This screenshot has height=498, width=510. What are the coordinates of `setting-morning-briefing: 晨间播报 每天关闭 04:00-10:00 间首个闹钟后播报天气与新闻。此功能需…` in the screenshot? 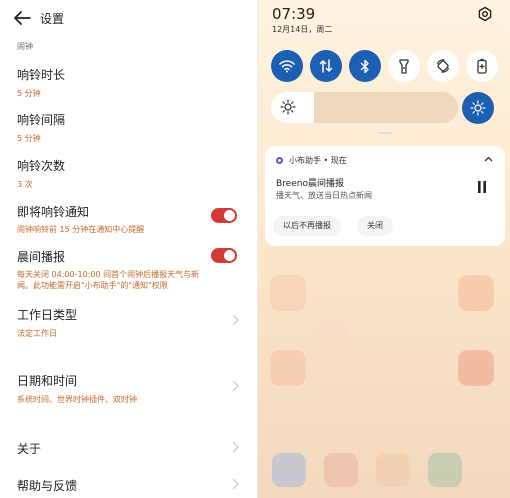 It's located at (109, 269).